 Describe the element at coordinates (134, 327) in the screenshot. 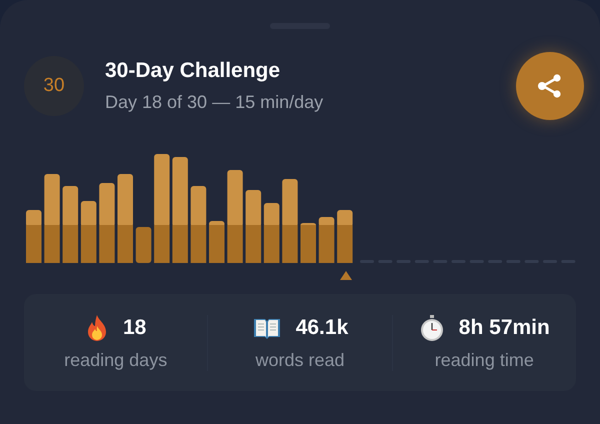

I see `stat-value: 18` at that location.